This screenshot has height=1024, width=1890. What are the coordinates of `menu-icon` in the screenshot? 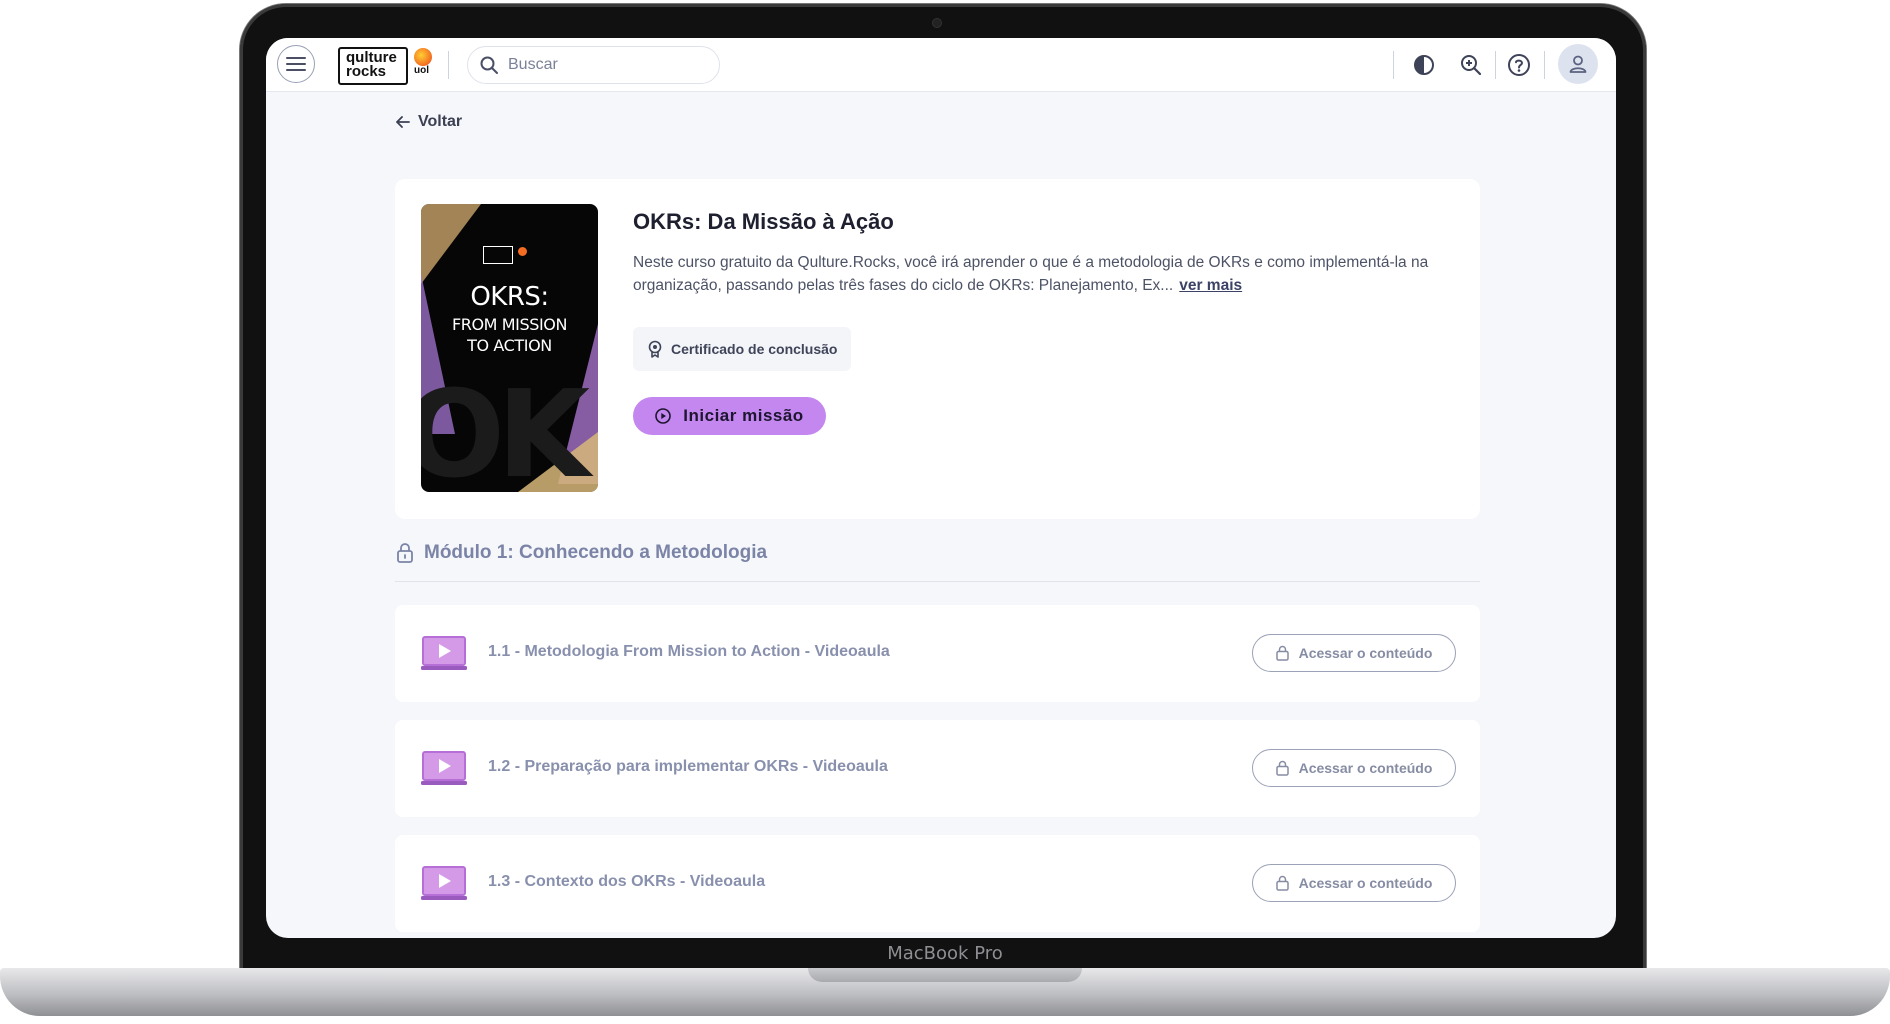 It's located at (296, 64).